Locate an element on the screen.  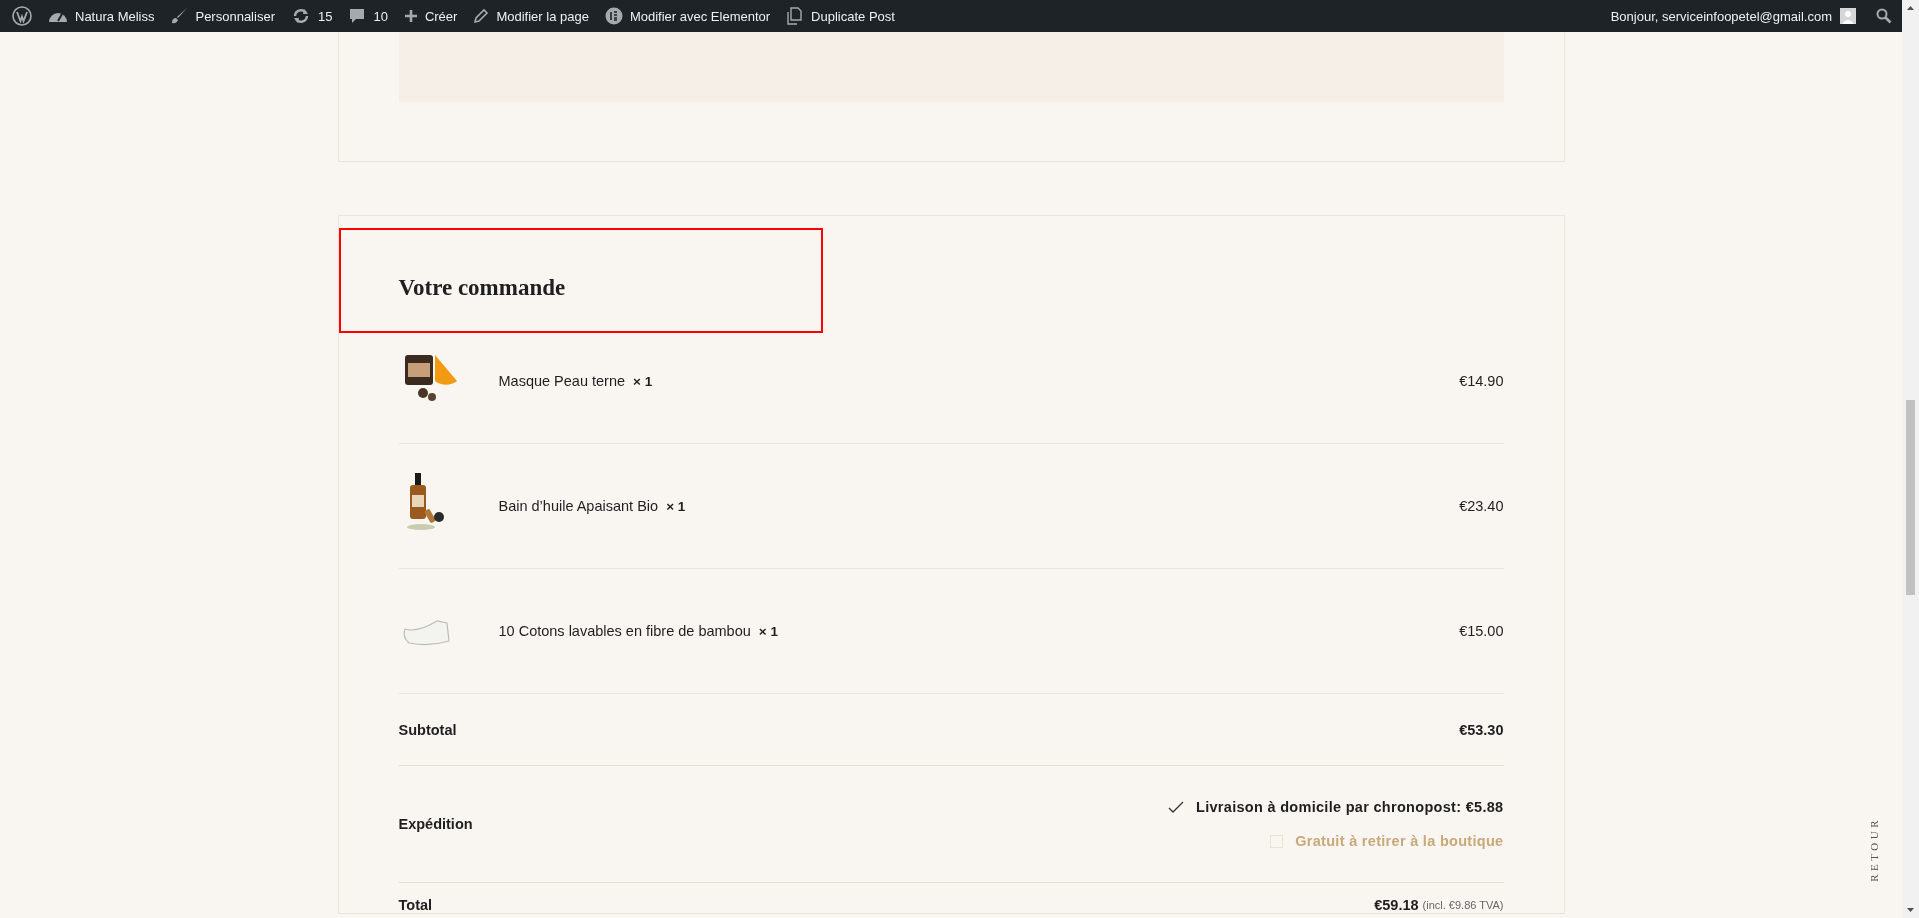
product-name: Masque Peau terne is located at coordinates (562, 381).